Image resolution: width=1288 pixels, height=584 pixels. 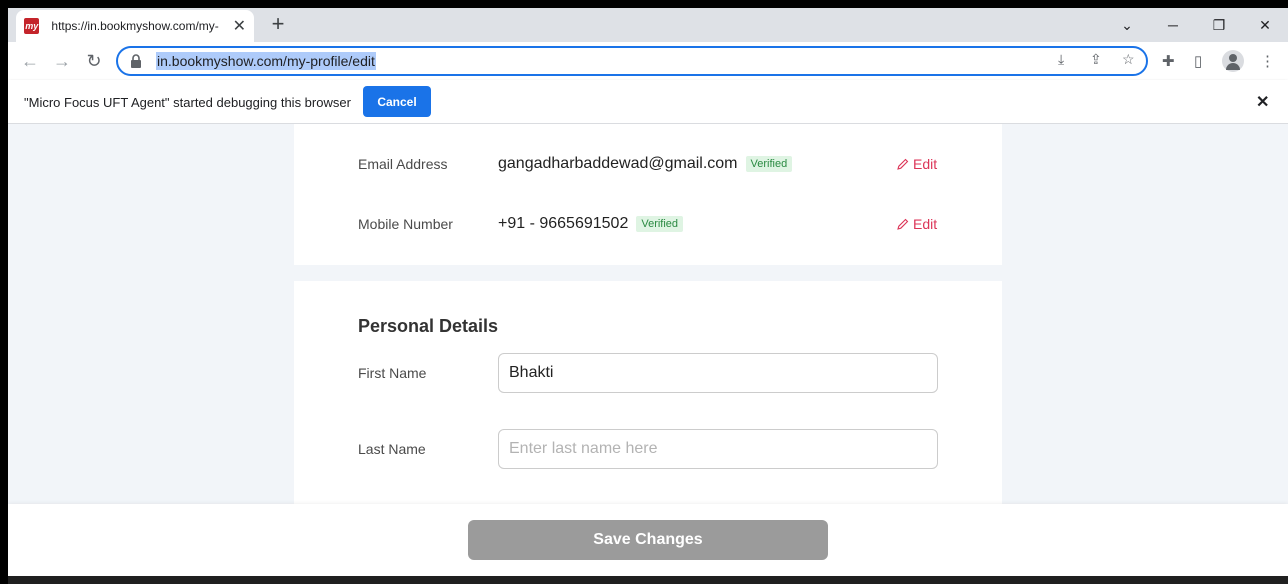 I want to click on minimize-icon: ─, so click(x=1173, y=25).